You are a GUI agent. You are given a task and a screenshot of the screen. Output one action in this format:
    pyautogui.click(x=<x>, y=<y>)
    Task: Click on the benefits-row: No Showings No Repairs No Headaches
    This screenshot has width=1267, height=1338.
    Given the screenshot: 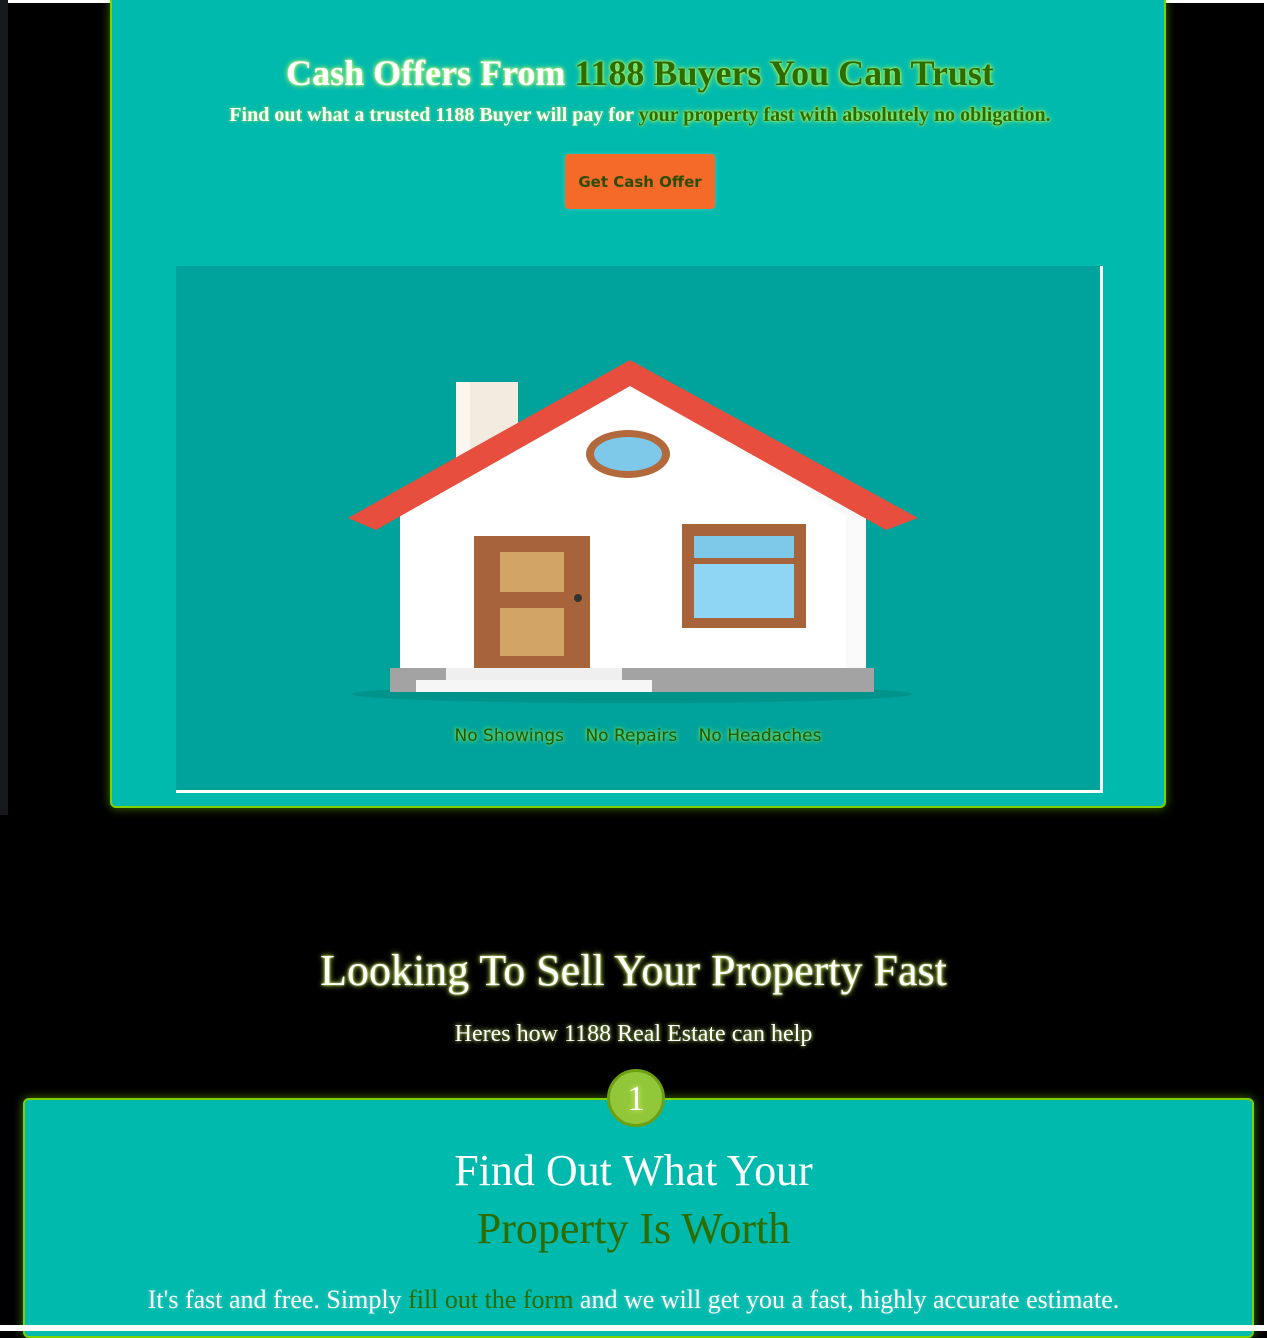 What is the action you would take?
    pyautogui.click(x=638, y=736)
    